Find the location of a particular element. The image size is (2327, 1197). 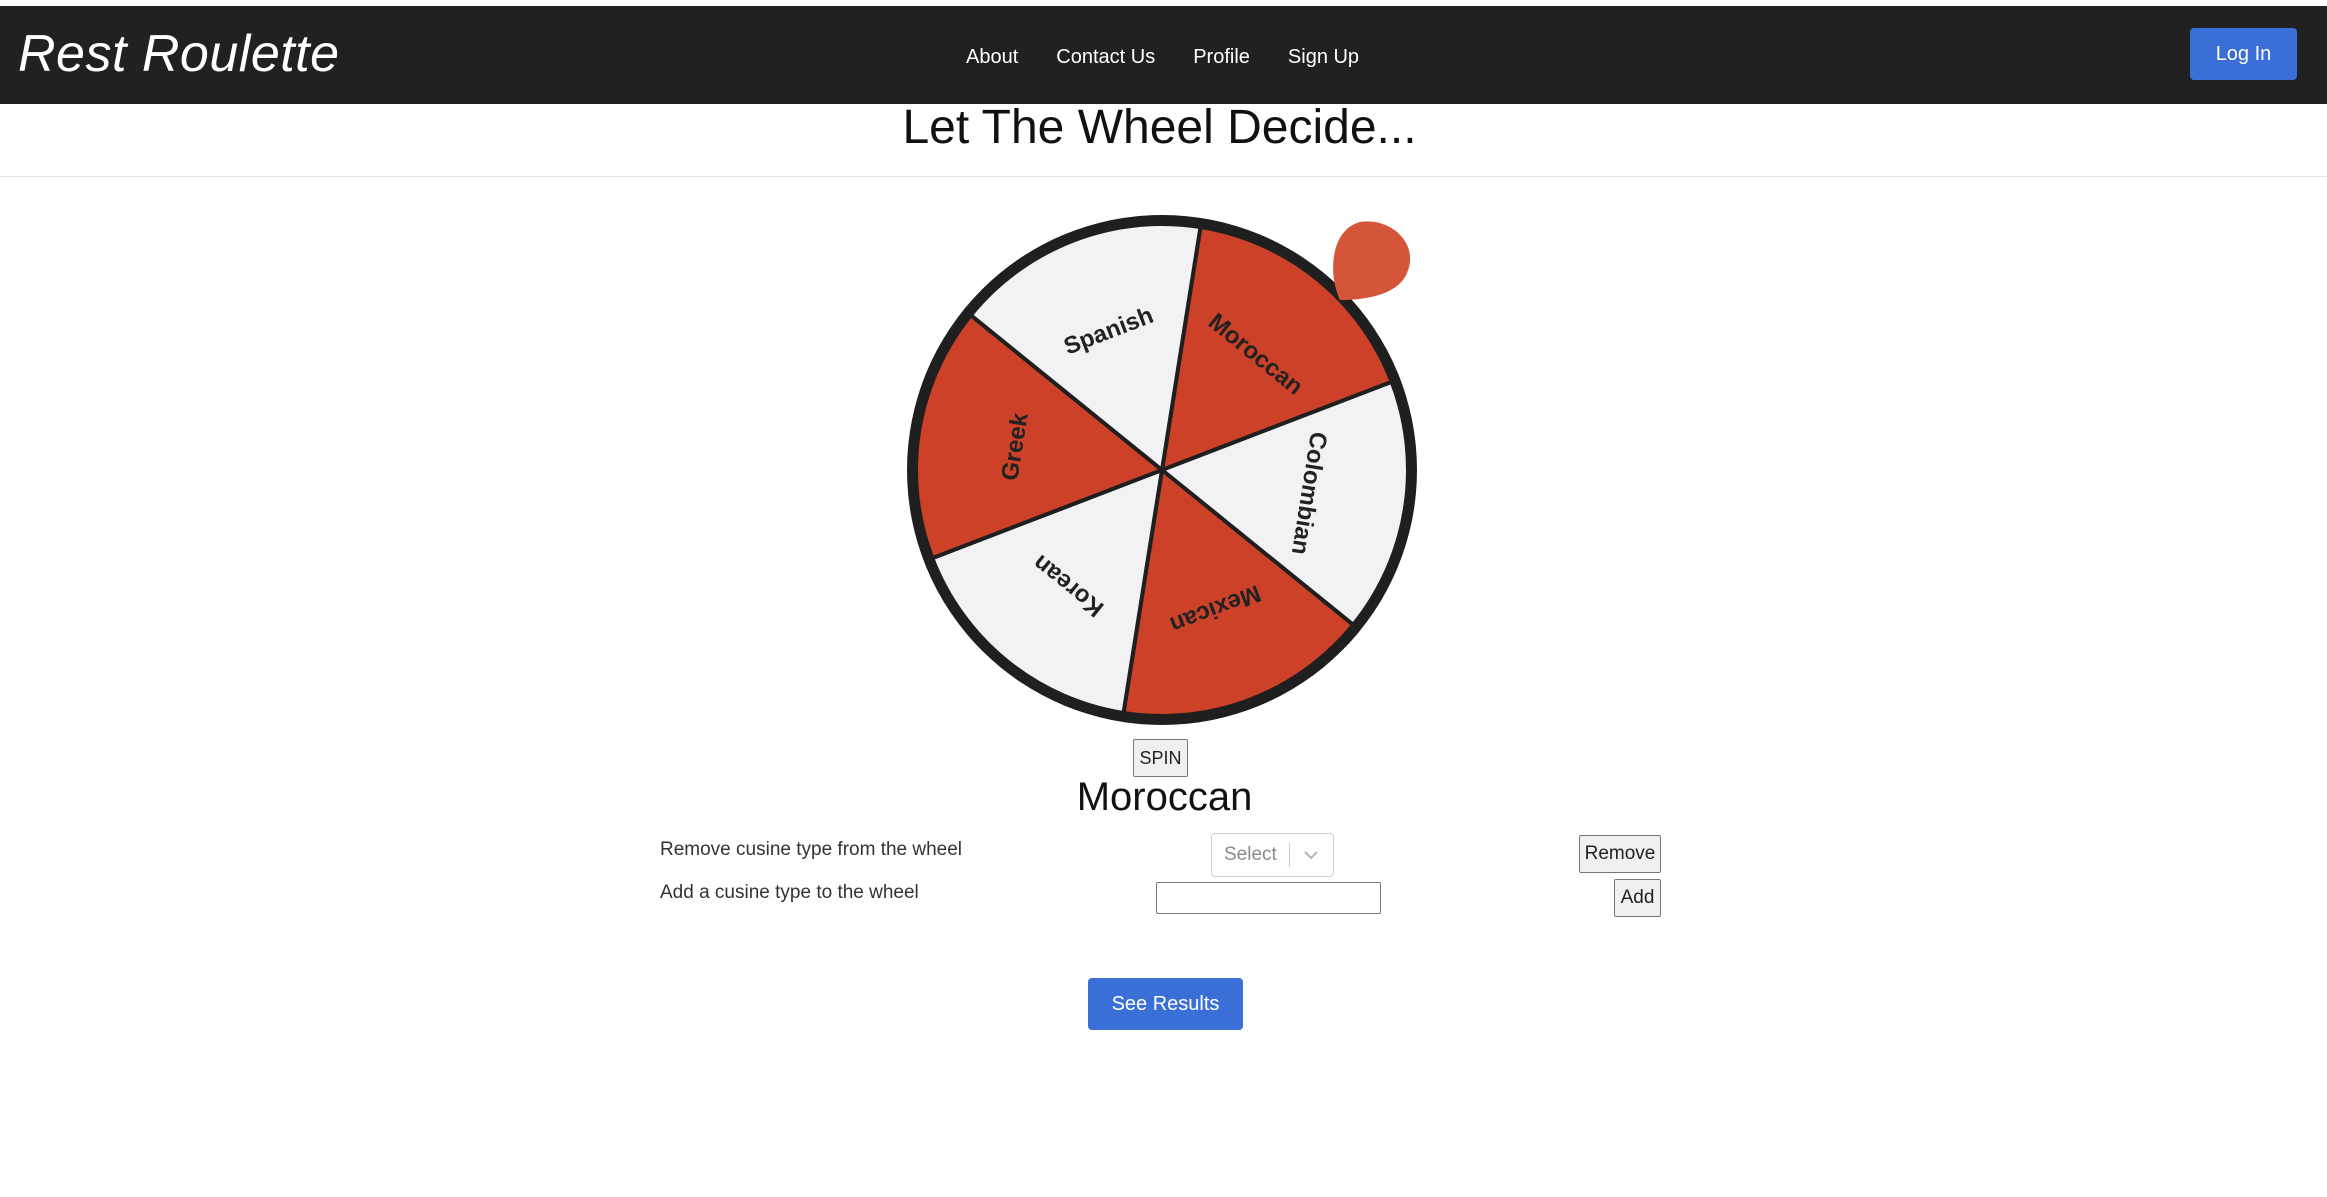

wheel-pointer-icon is located at coordinates (1372, 260).